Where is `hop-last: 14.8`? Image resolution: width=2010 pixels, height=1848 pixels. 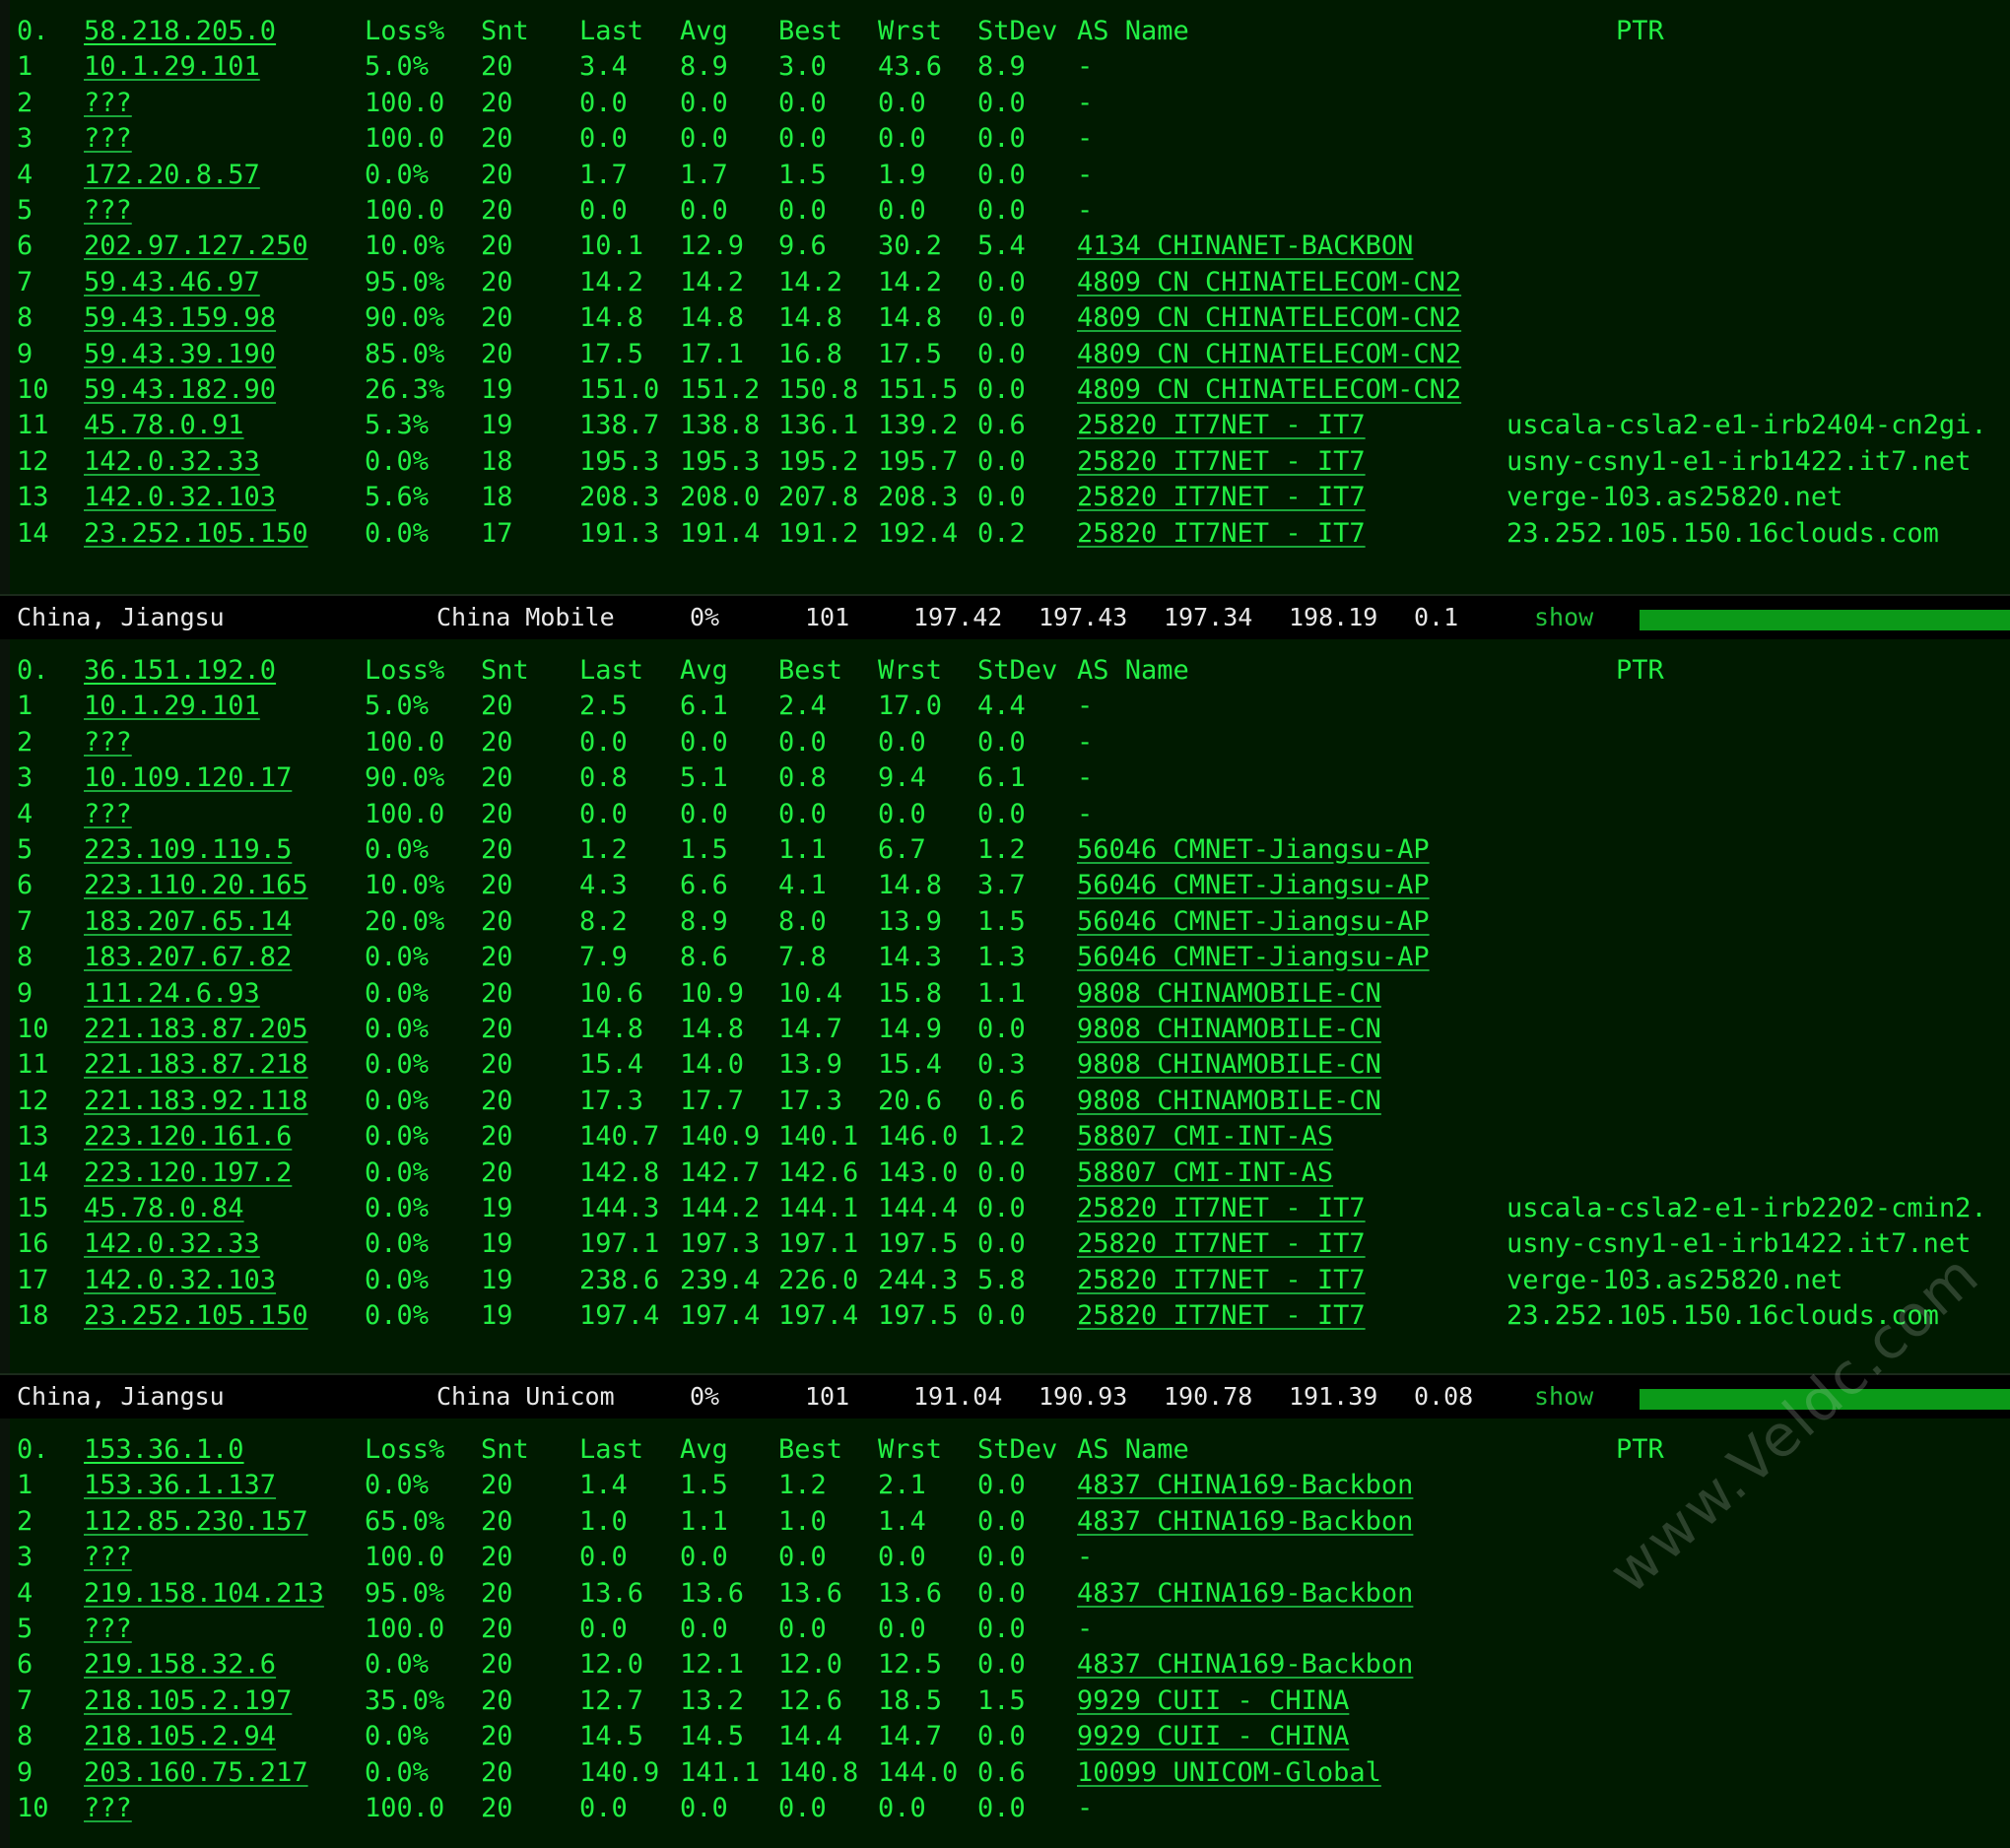 hop-last: 14.8 is located at coordinates (611, 318).